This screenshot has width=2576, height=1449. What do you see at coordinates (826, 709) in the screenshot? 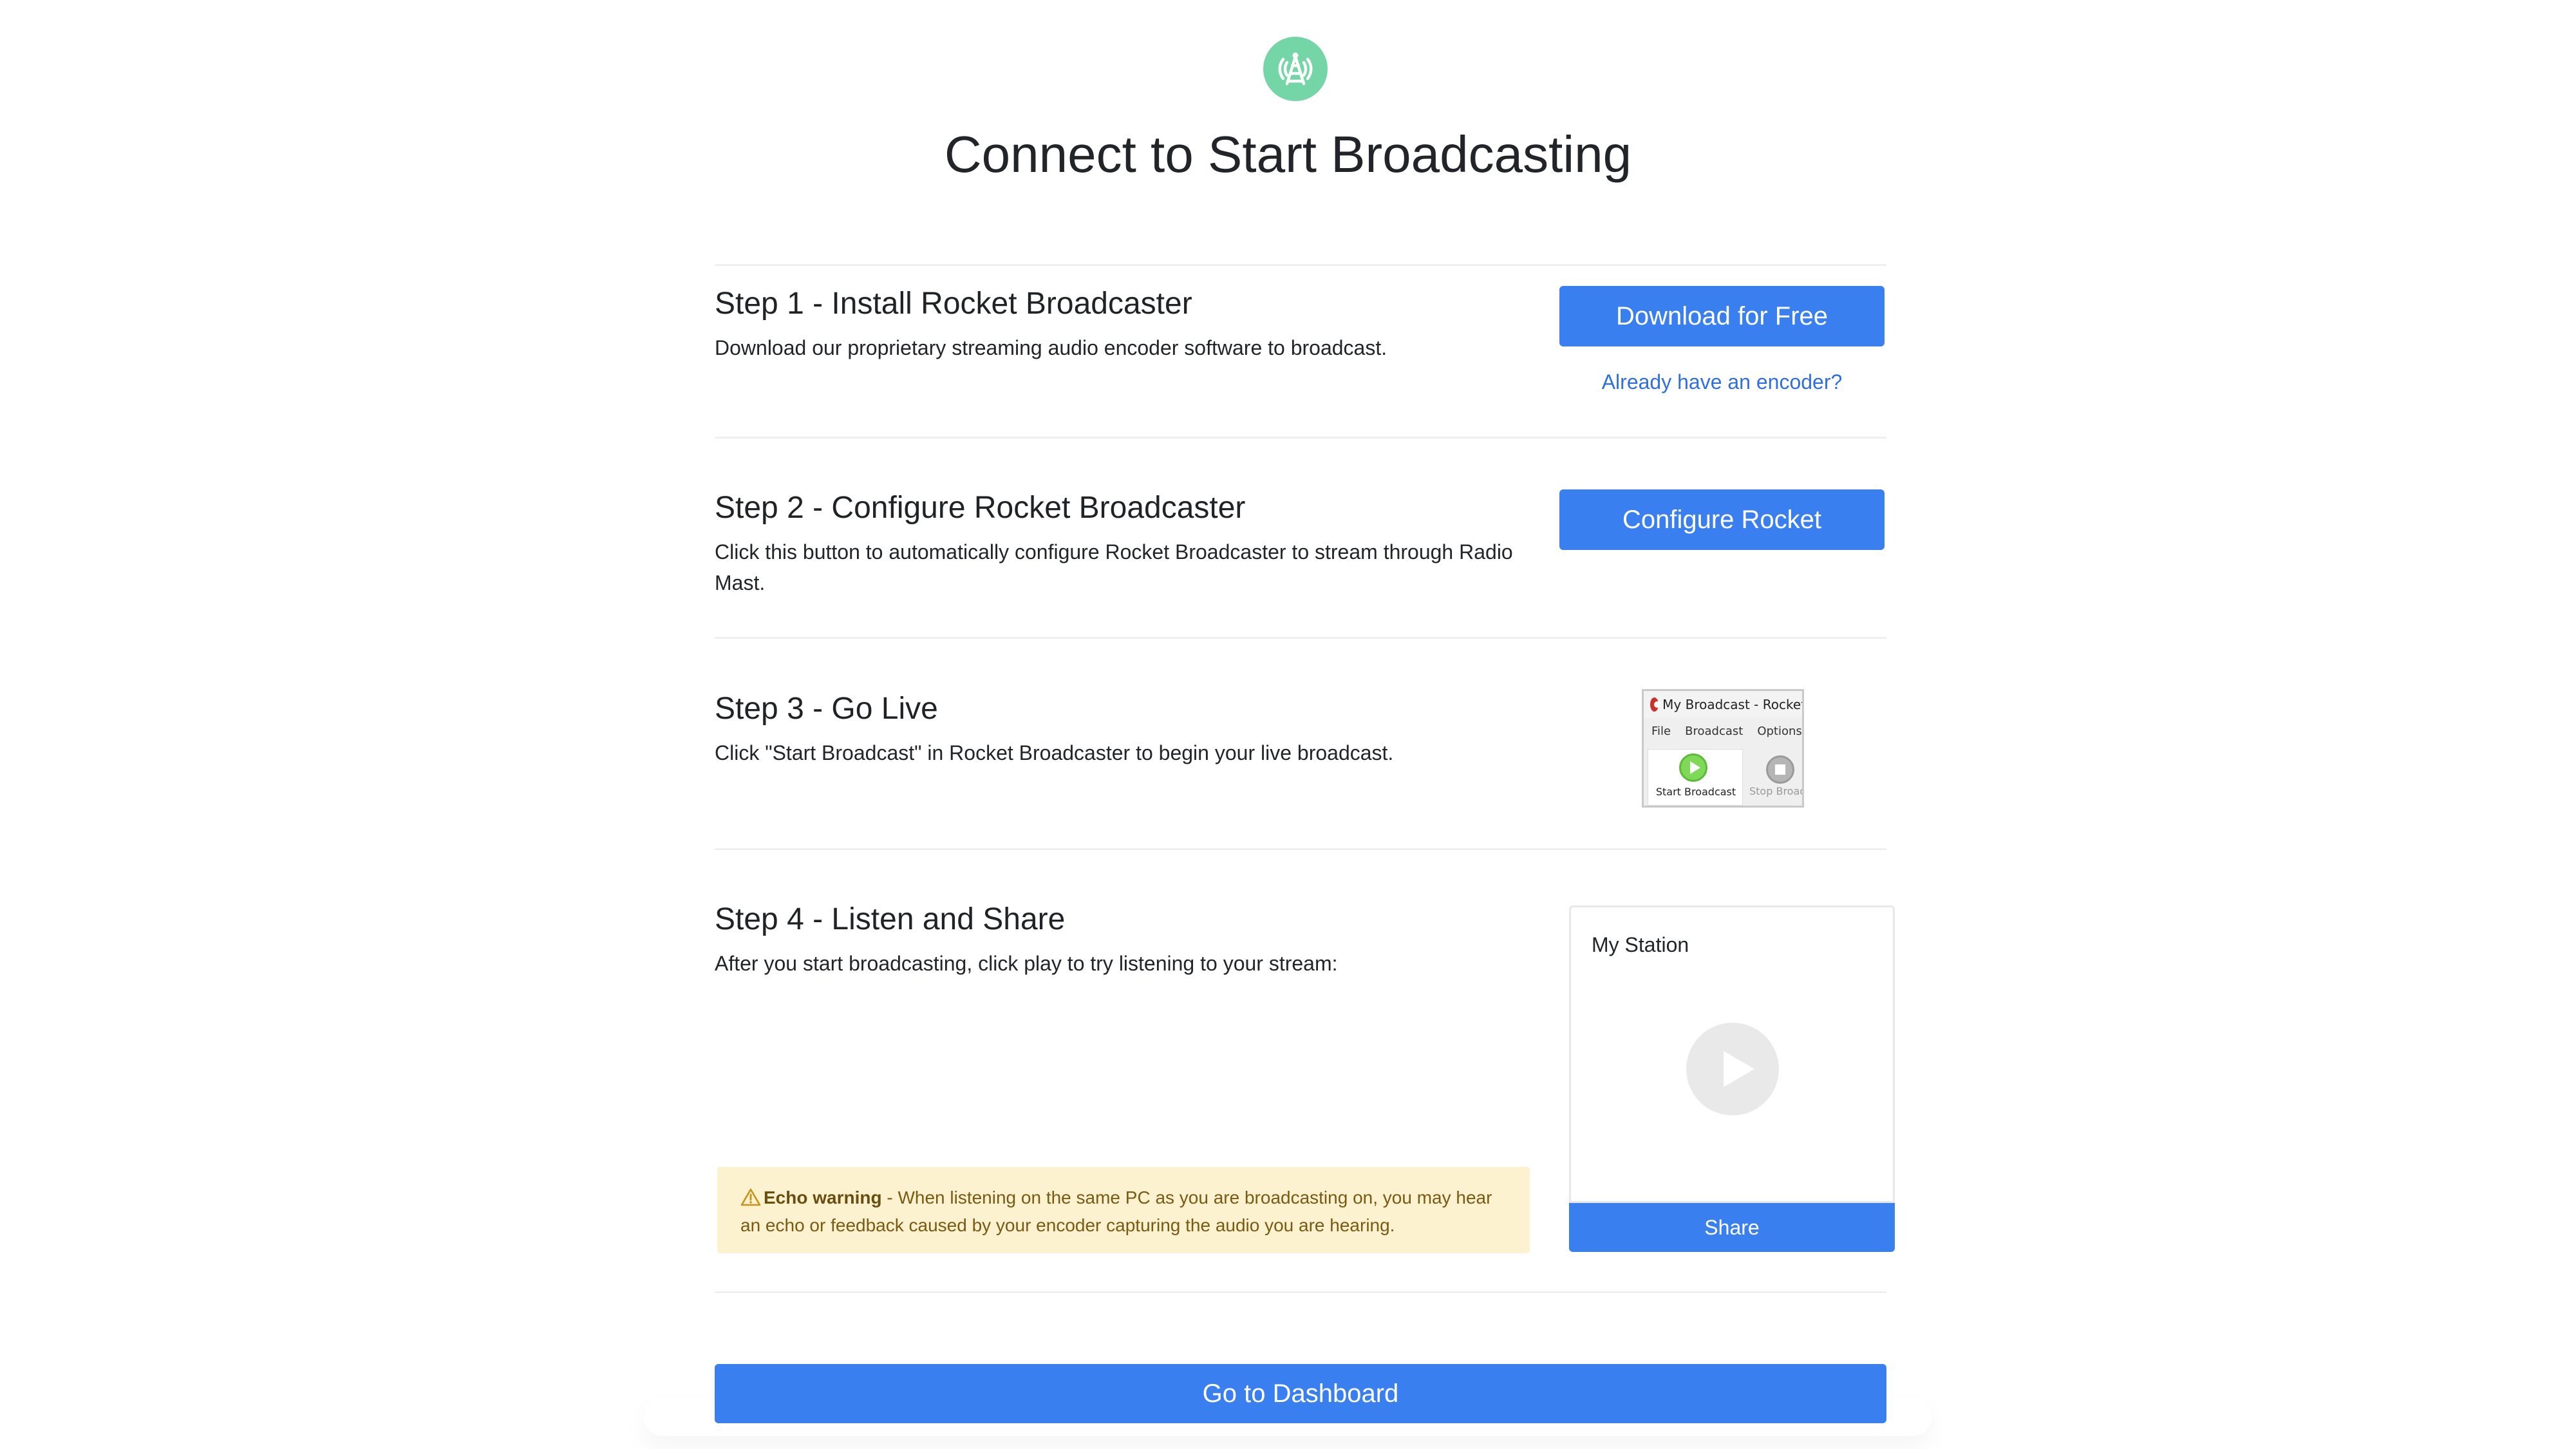
I see `step-3-title: Step 3 - Go Live` at bounding box center [826, 709].